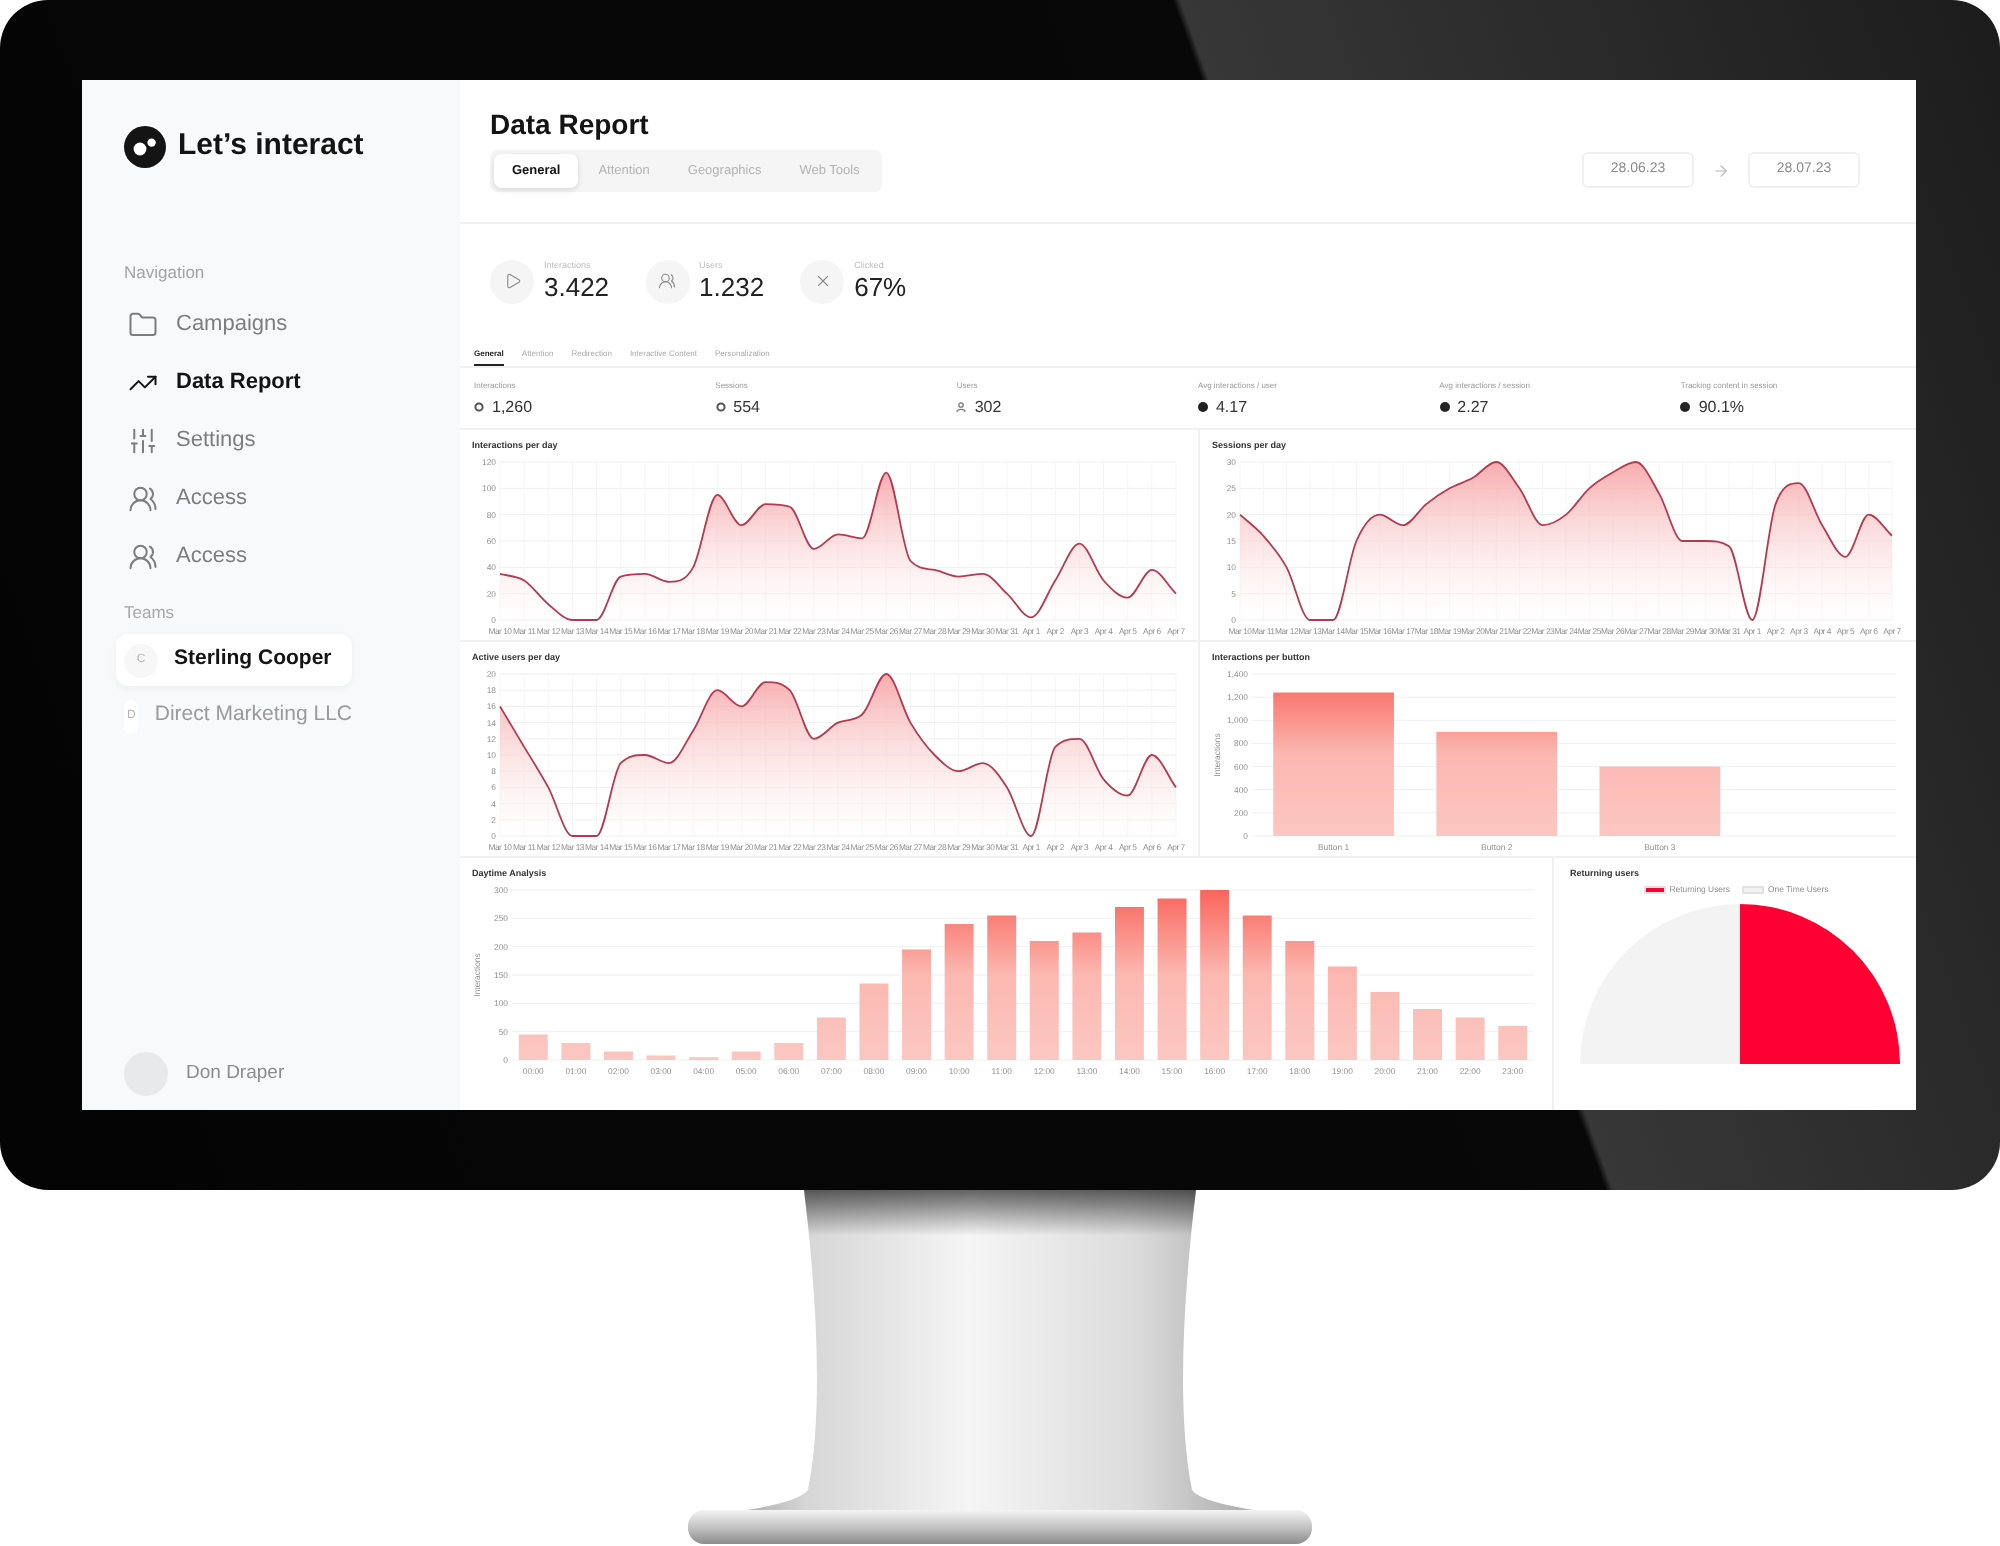  I want to click on sliders-icon, so click(143, 441).